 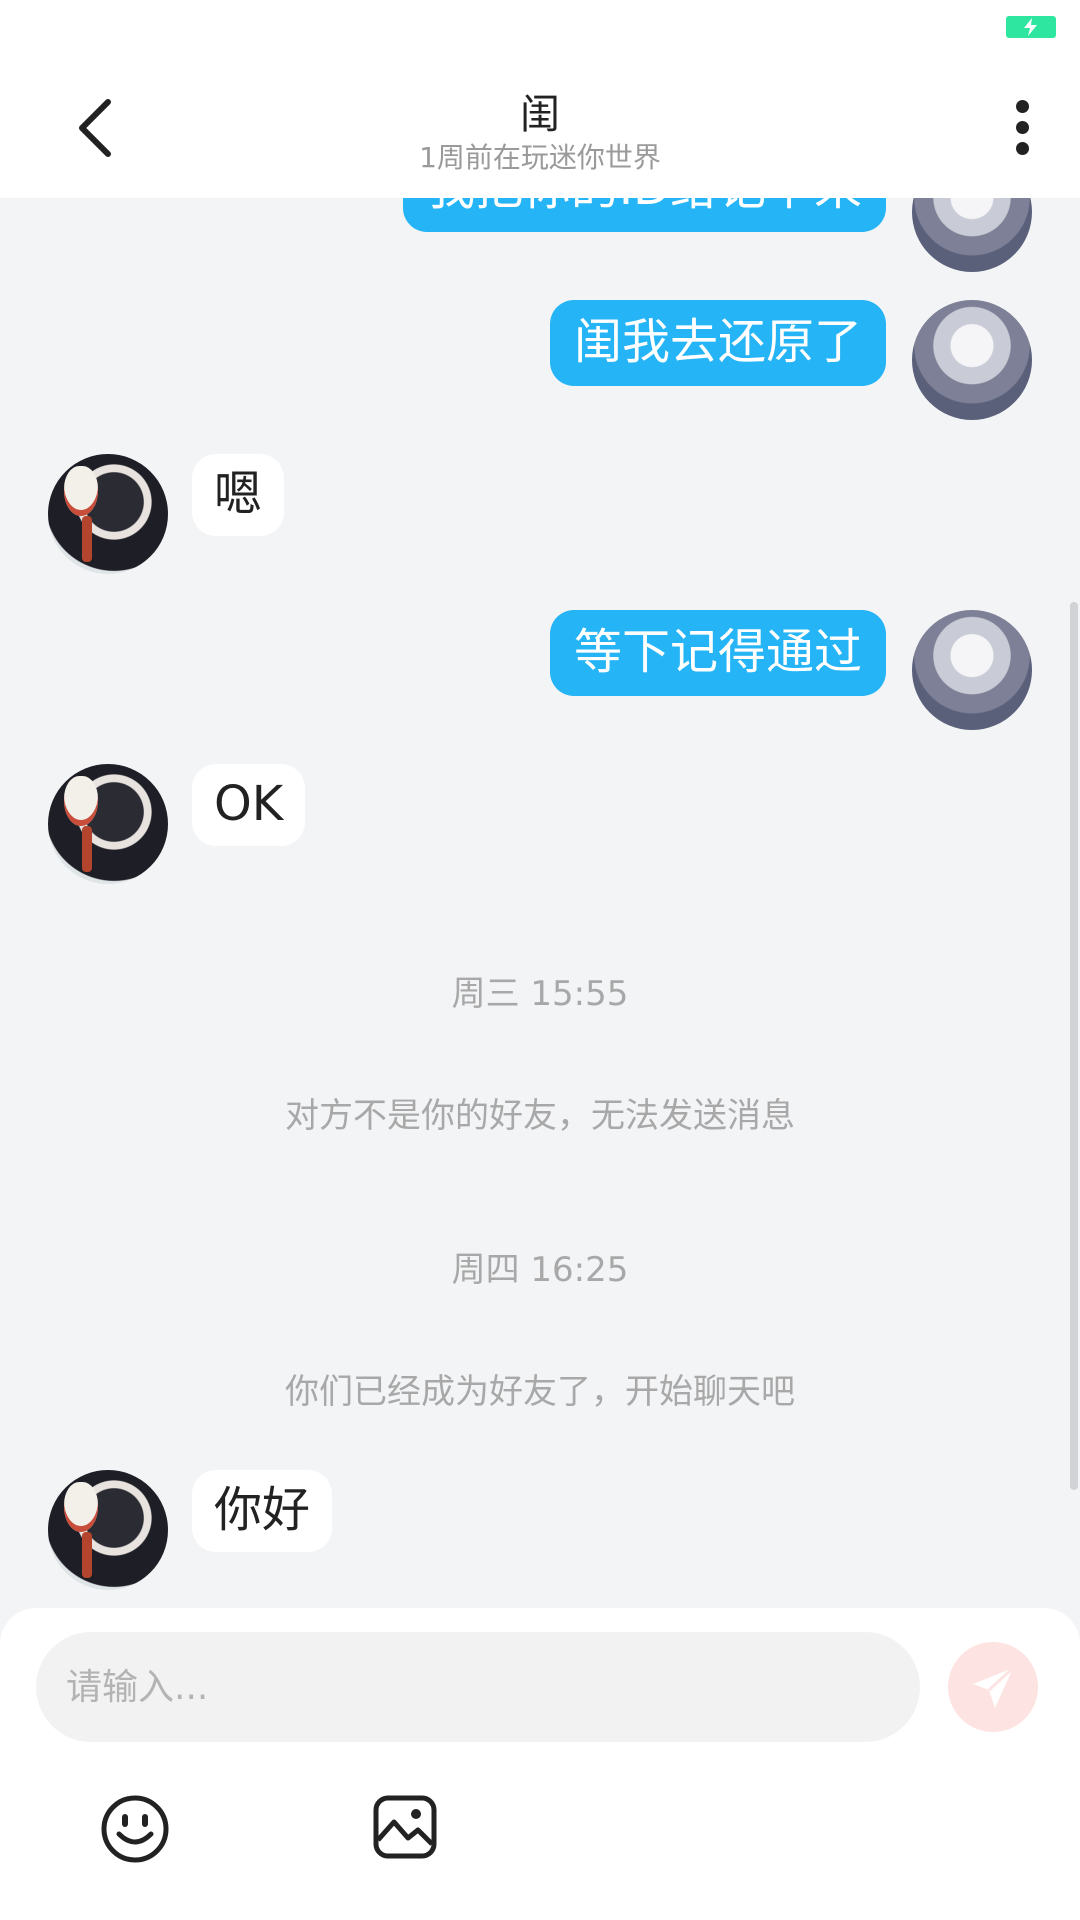 I want to click on smiley-icon, so click(x=135, y=1829).